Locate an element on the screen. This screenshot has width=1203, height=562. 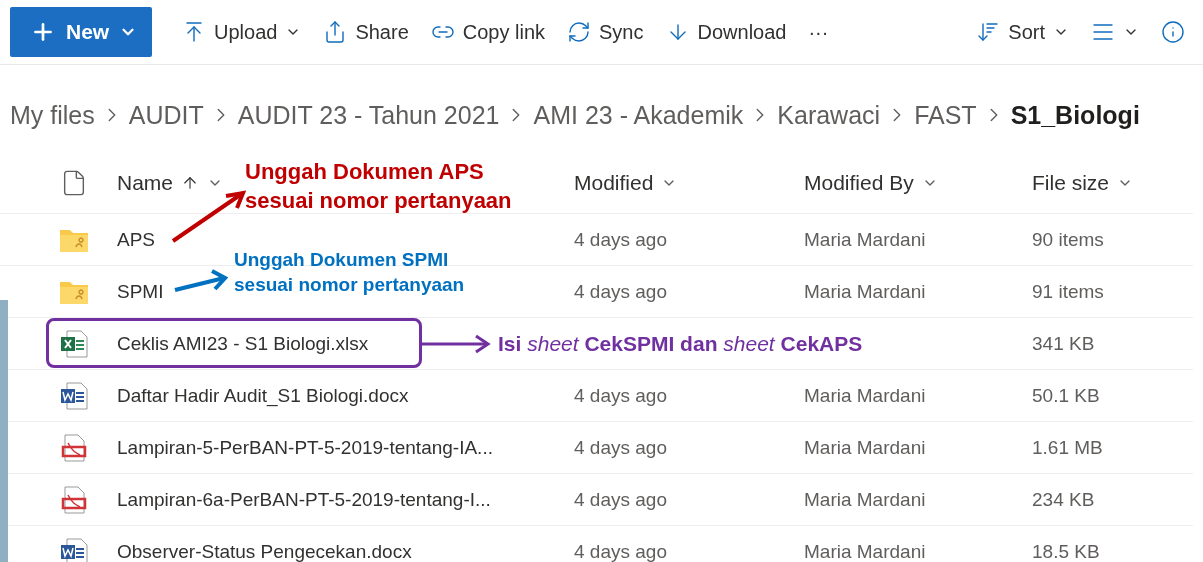
file-name: APS is located at coordinates (136, 239).